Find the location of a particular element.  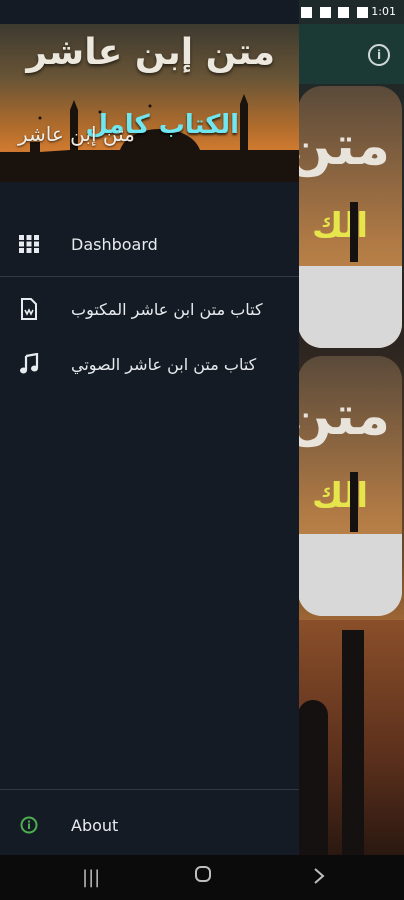

menu-item-label: About is located at coordinates (95, 825).